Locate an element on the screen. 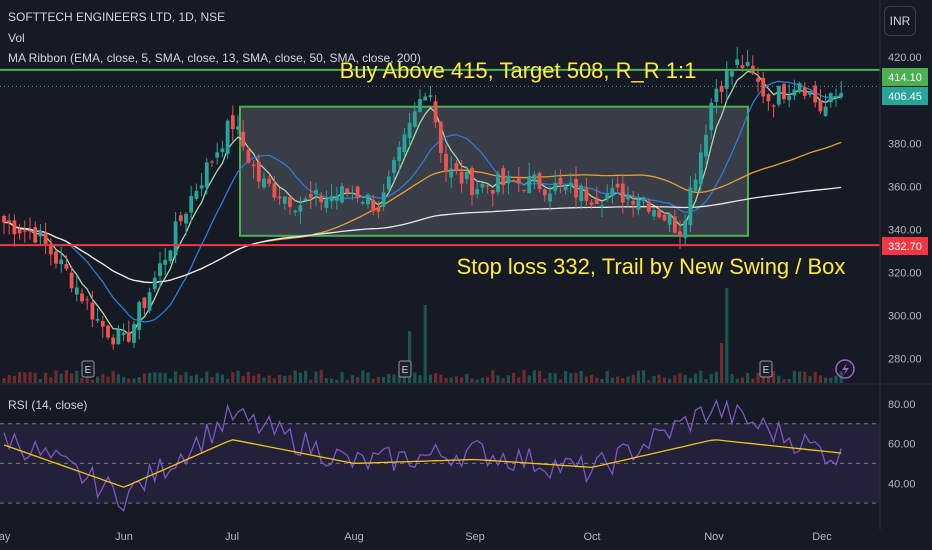 Image resolution: width=932 pixels, height=550 pixels. rsi-legend: RSI (14, close) is located at coordinates (48, 405).